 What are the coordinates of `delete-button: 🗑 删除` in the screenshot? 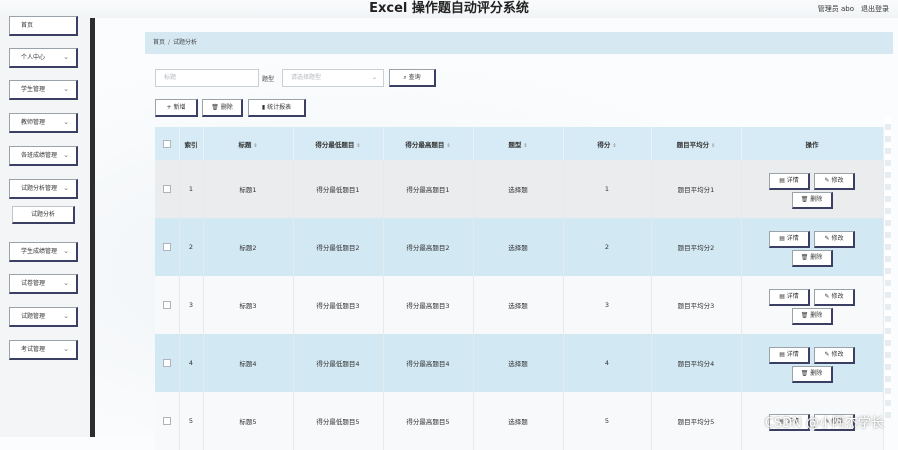 It's located at (222, 108).